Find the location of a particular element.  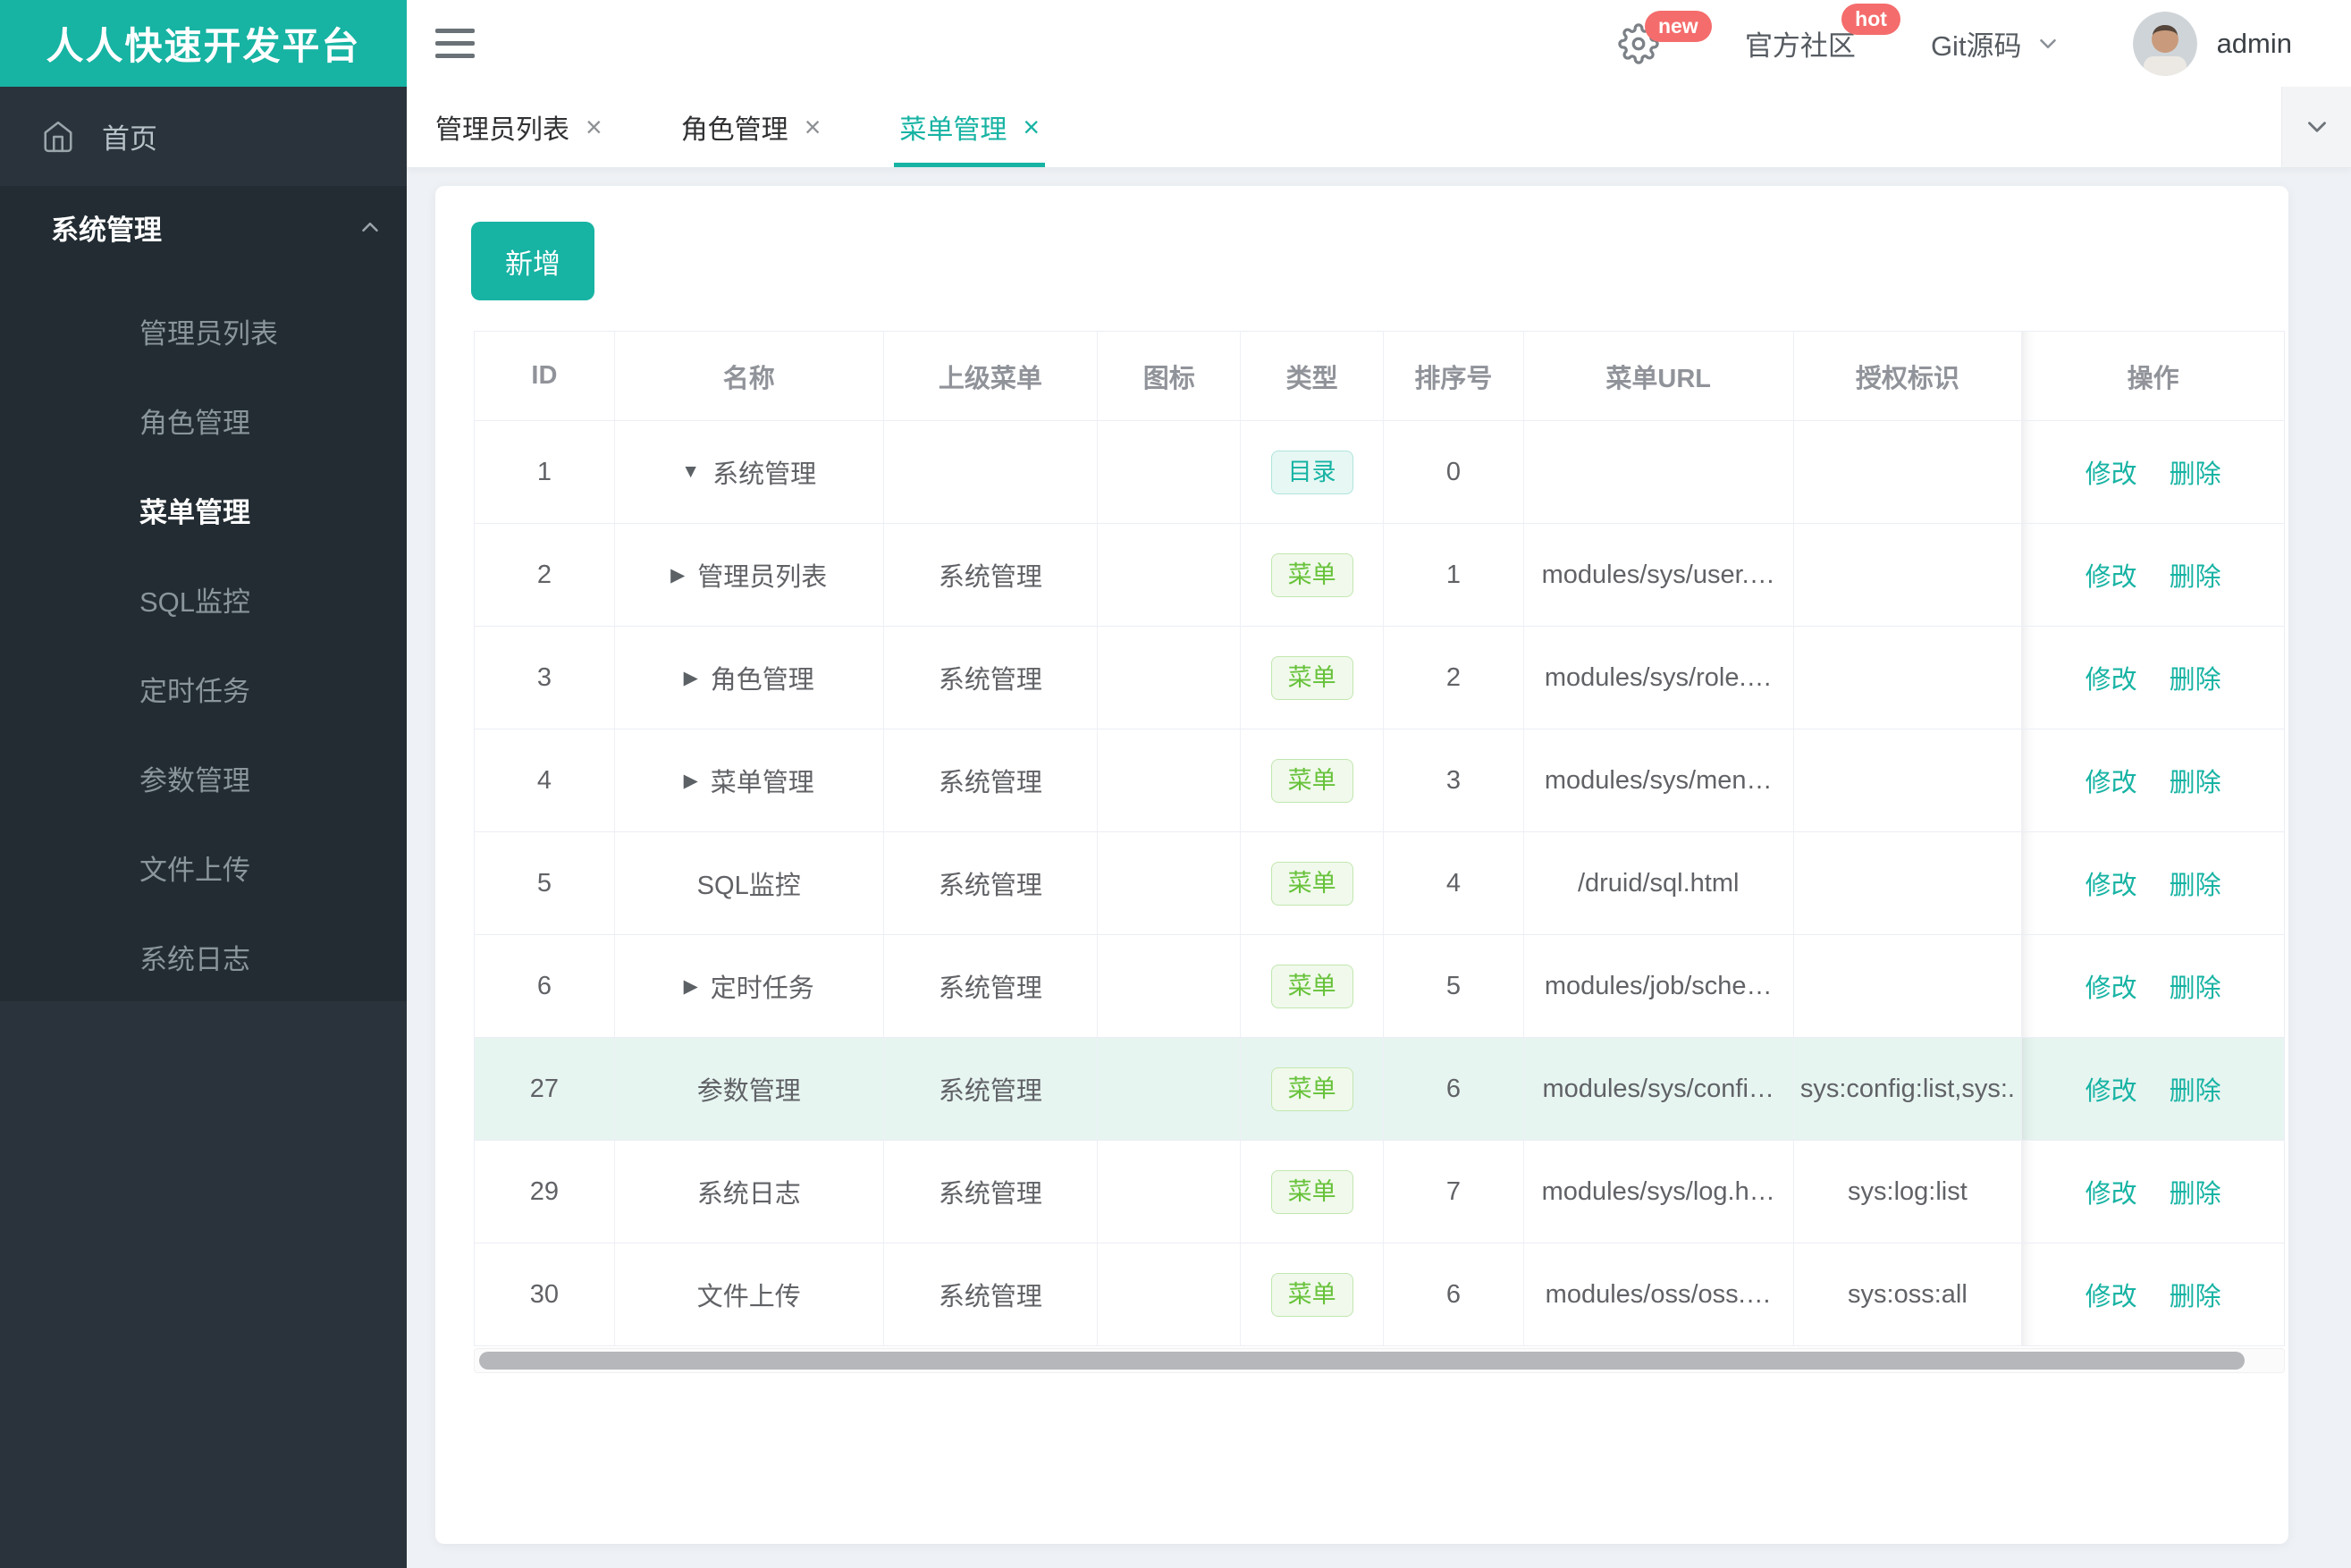

sidebar-item-home: 首页 is located at coordinates (203, 136).